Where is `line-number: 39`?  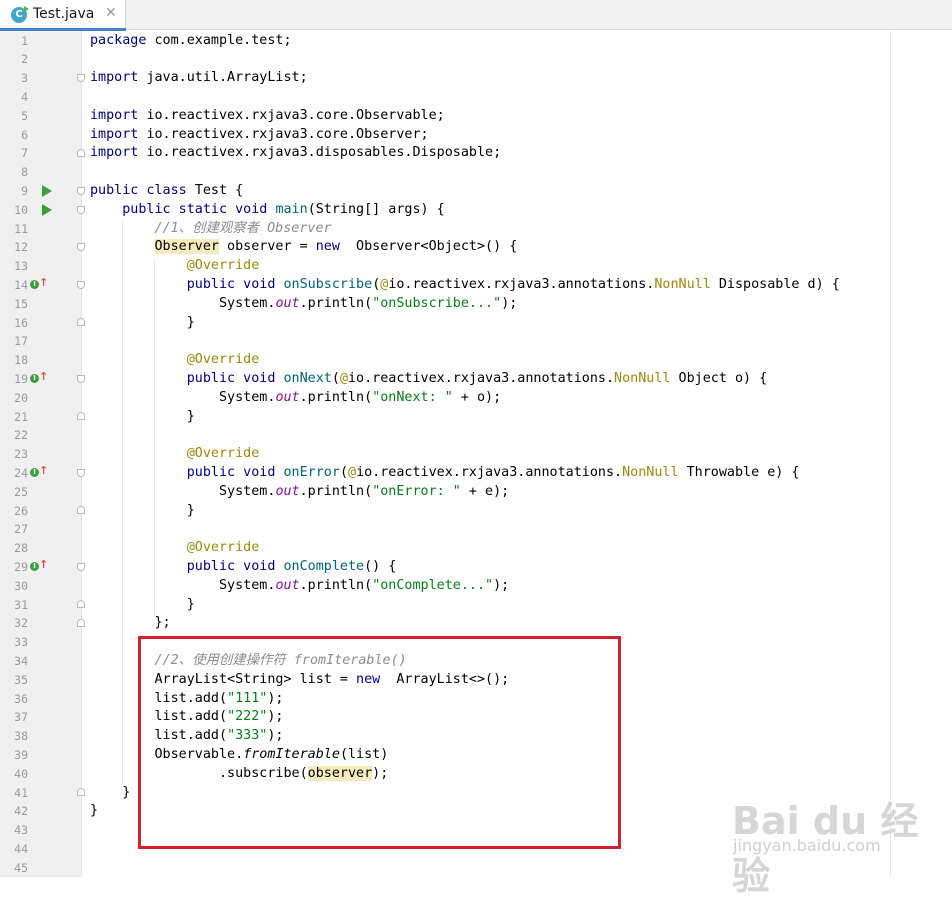
line-number: 39 is located at coordinates (21, 755).